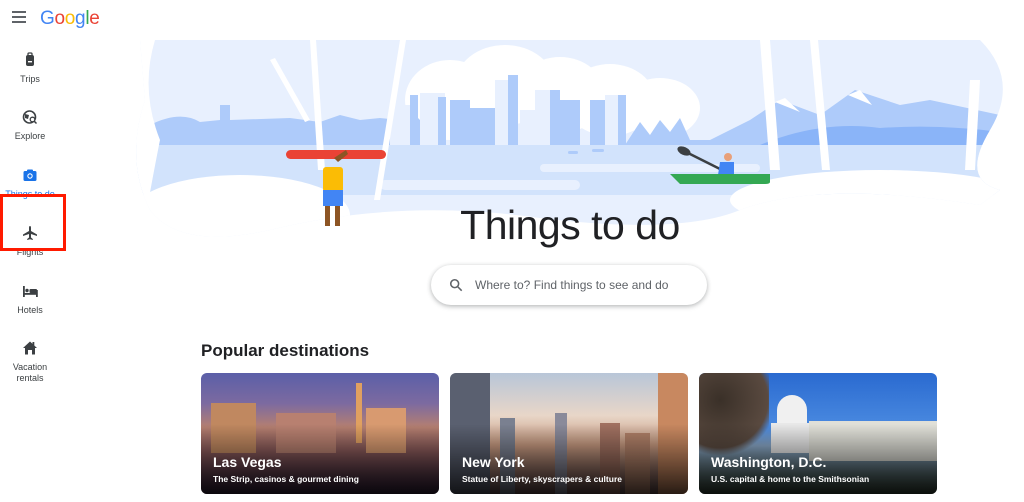  I want to click on green-kayak, so click(720, 179).